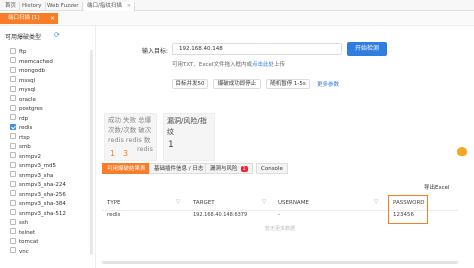  I want to click on tab-port-scan: 端口/指纹扫描 ×, so click(110, 6).